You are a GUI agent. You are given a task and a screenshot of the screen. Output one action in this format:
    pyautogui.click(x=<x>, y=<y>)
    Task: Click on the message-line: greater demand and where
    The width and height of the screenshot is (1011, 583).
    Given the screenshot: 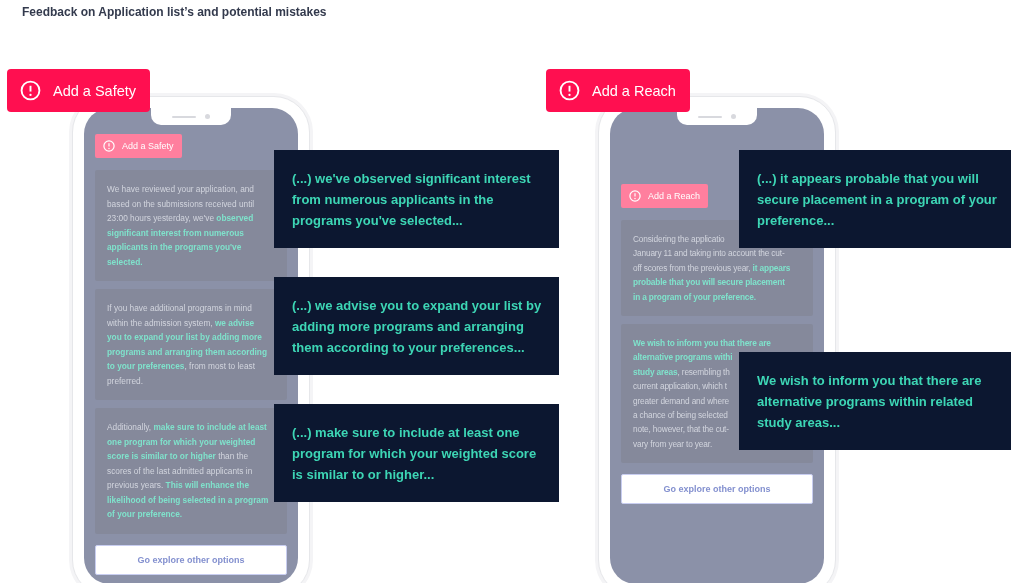 What is the action you would take?
    pyautogui.click(x=681, y=401)
    